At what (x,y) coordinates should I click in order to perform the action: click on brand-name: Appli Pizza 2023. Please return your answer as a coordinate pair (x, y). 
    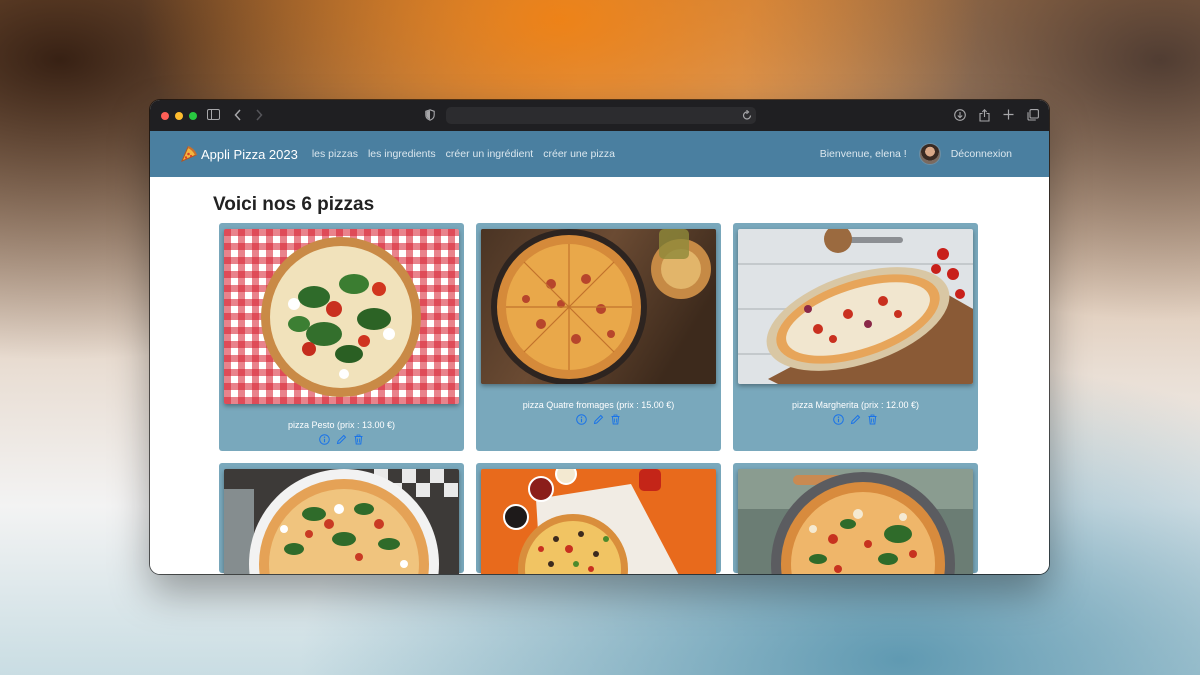
    Looking at the image, I should click on (249, 154).